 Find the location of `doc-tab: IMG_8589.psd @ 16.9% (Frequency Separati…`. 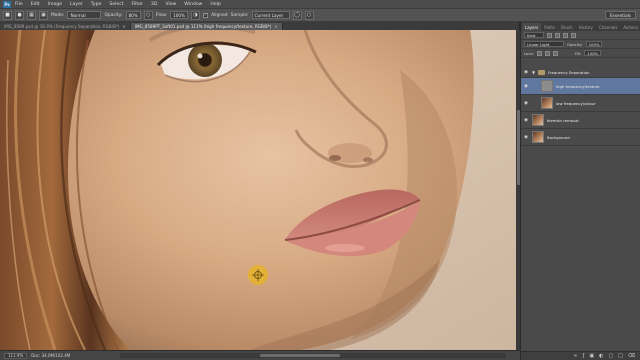

doc-tab: IMG_8589.psd @ 16.9% (Frequency Separati… is located at coordinates (65, 26).